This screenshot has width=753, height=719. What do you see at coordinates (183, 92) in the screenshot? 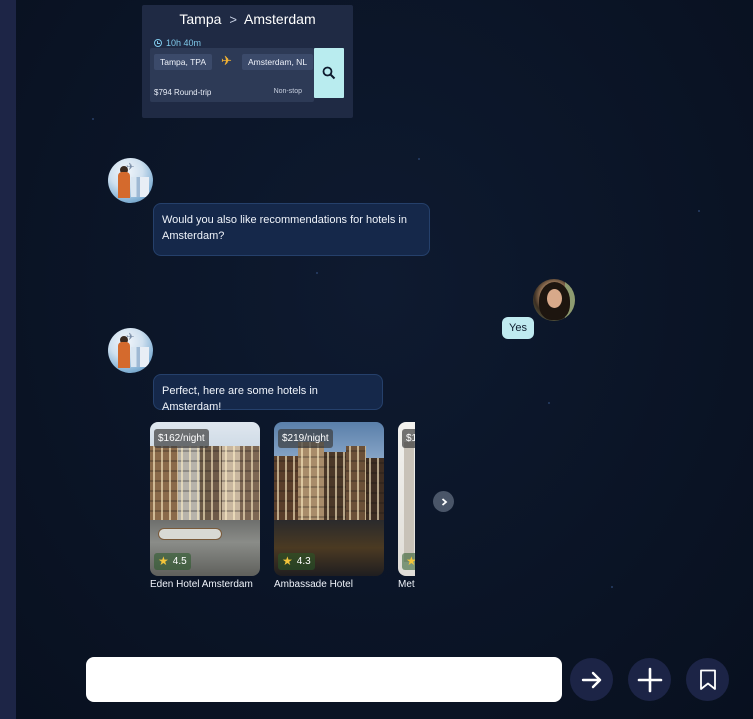
I see `flight-price: $794 Round-trip` at bounding box center [183, 92].